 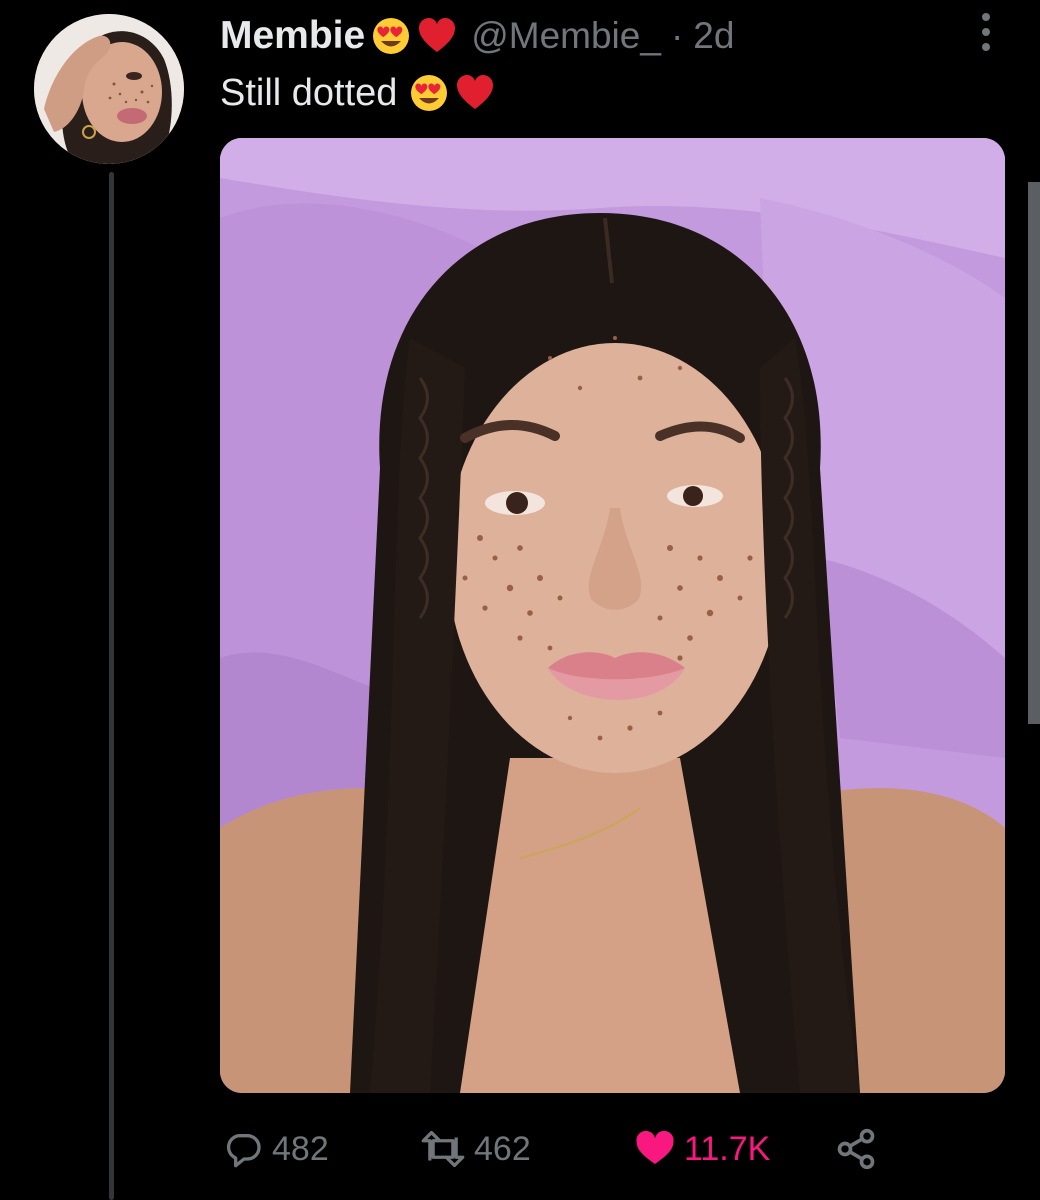 What do you see at coordinates (615, 1149) in the screenshot?
I see `tweet-actions: 482 462 11.7K` at bounding box center [615, 1149].